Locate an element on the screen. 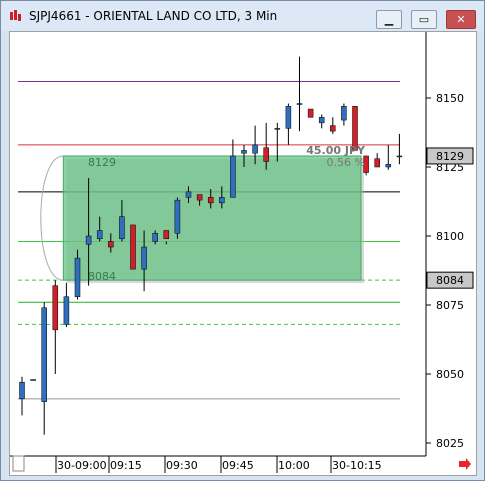 This screenshot has width=485, height=481. time-tick-label: 09:15 is located at coordinates (126, 465).